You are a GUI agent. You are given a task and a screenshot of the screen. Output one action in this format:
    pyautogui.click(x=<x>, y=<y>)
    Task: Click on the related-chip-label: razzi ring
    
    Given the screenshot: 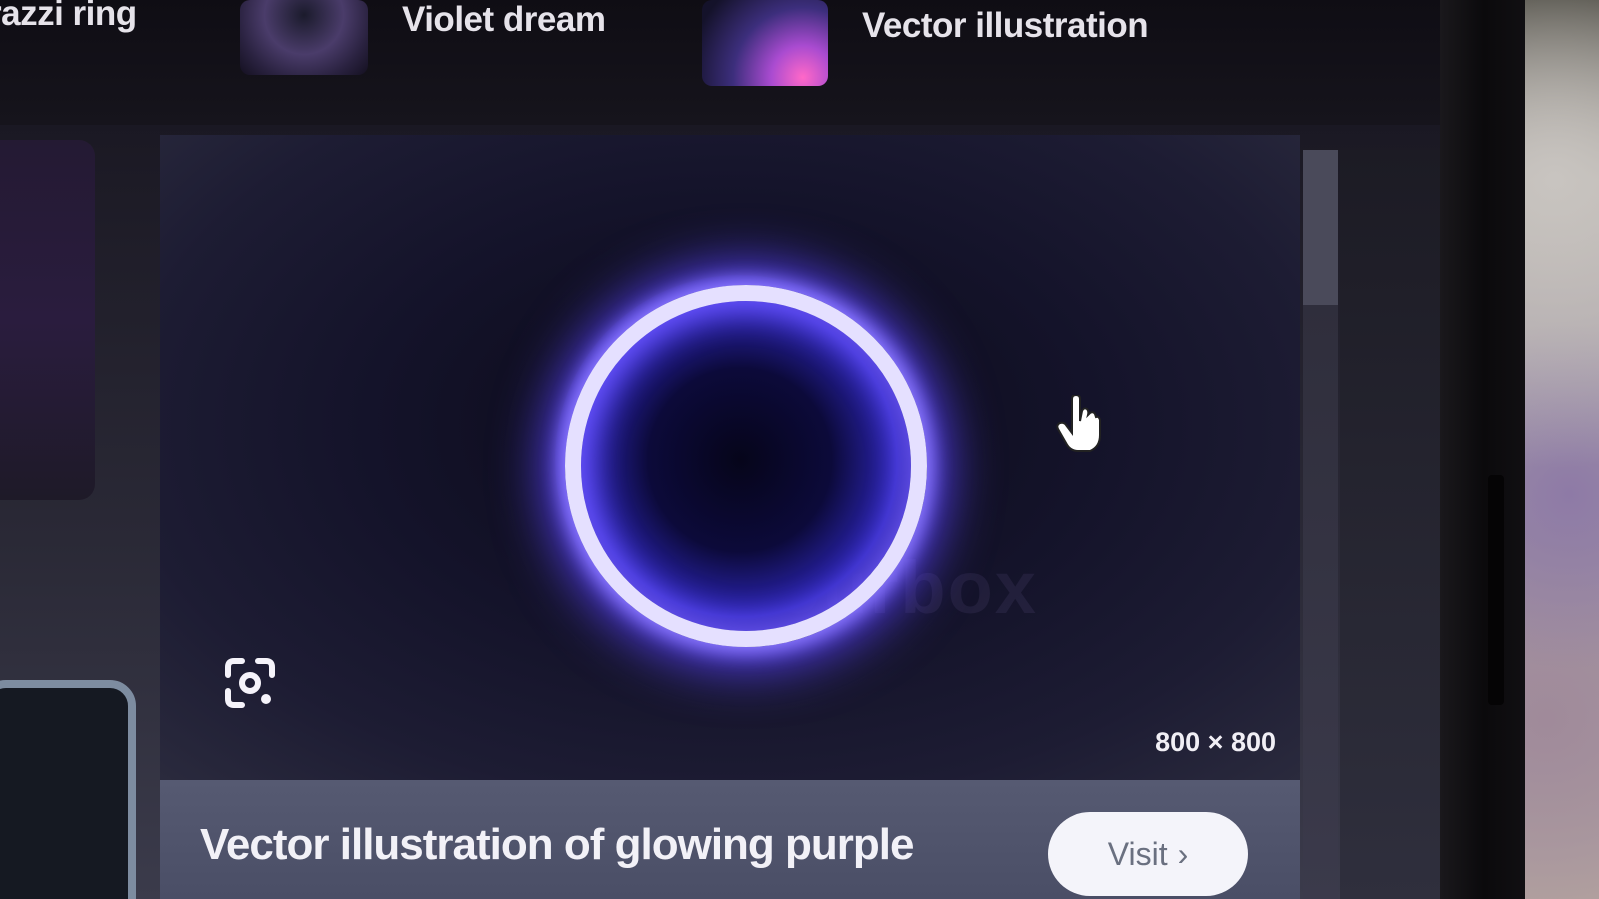 What is the action you would take?
    pyautogui.click(x=68, y=16)
    